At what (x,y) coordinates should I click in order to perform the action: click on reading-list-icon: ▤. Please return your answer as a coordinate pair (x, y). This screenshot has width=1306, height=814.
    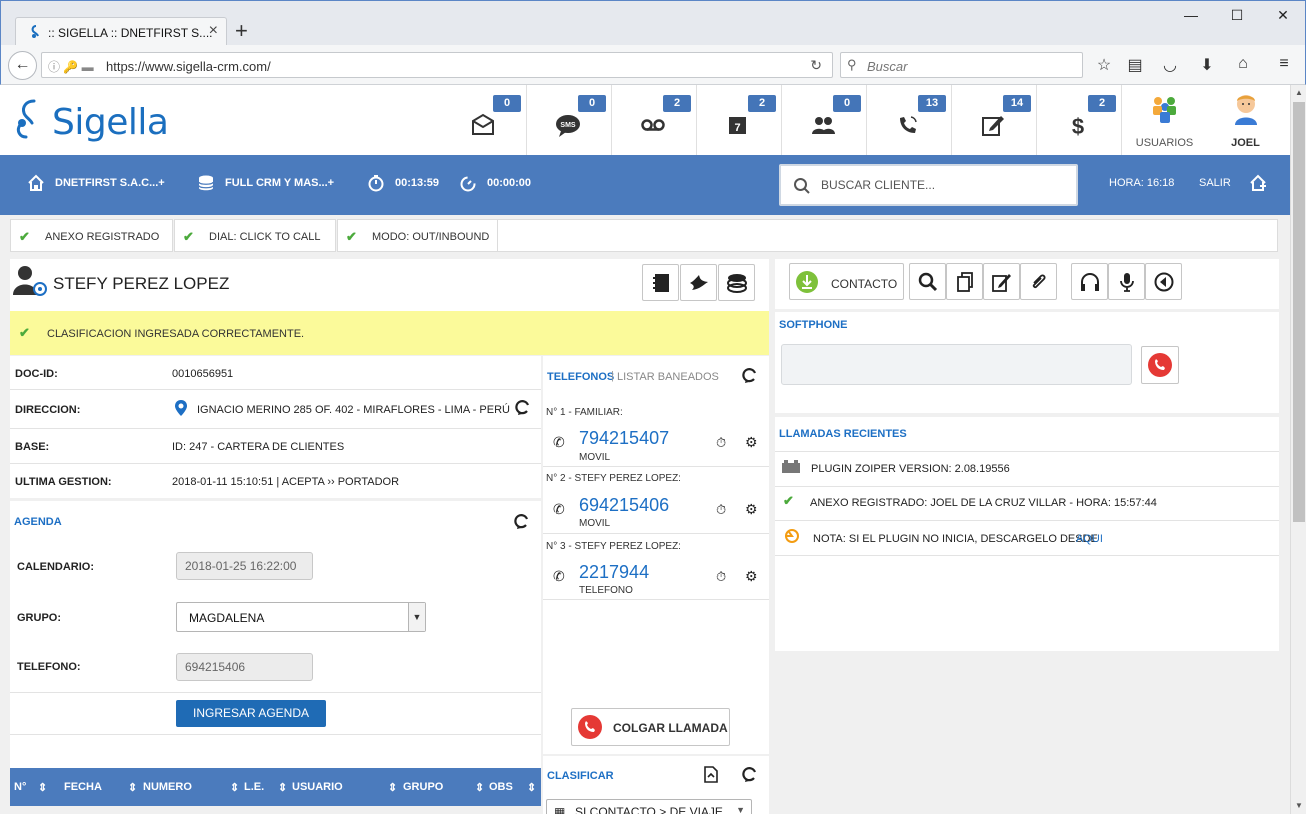
    Looking at the image, I should click on (1135, 65).